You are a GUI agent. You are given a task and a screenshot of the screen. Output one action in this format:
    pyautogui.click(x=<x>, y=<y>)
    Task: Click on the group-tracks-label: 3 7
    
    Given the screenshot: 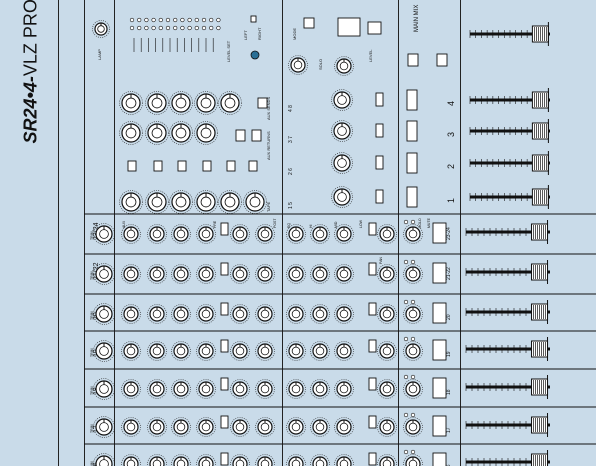 What is the action you would take?
    pyautogui.click(x=291, y=139)
    